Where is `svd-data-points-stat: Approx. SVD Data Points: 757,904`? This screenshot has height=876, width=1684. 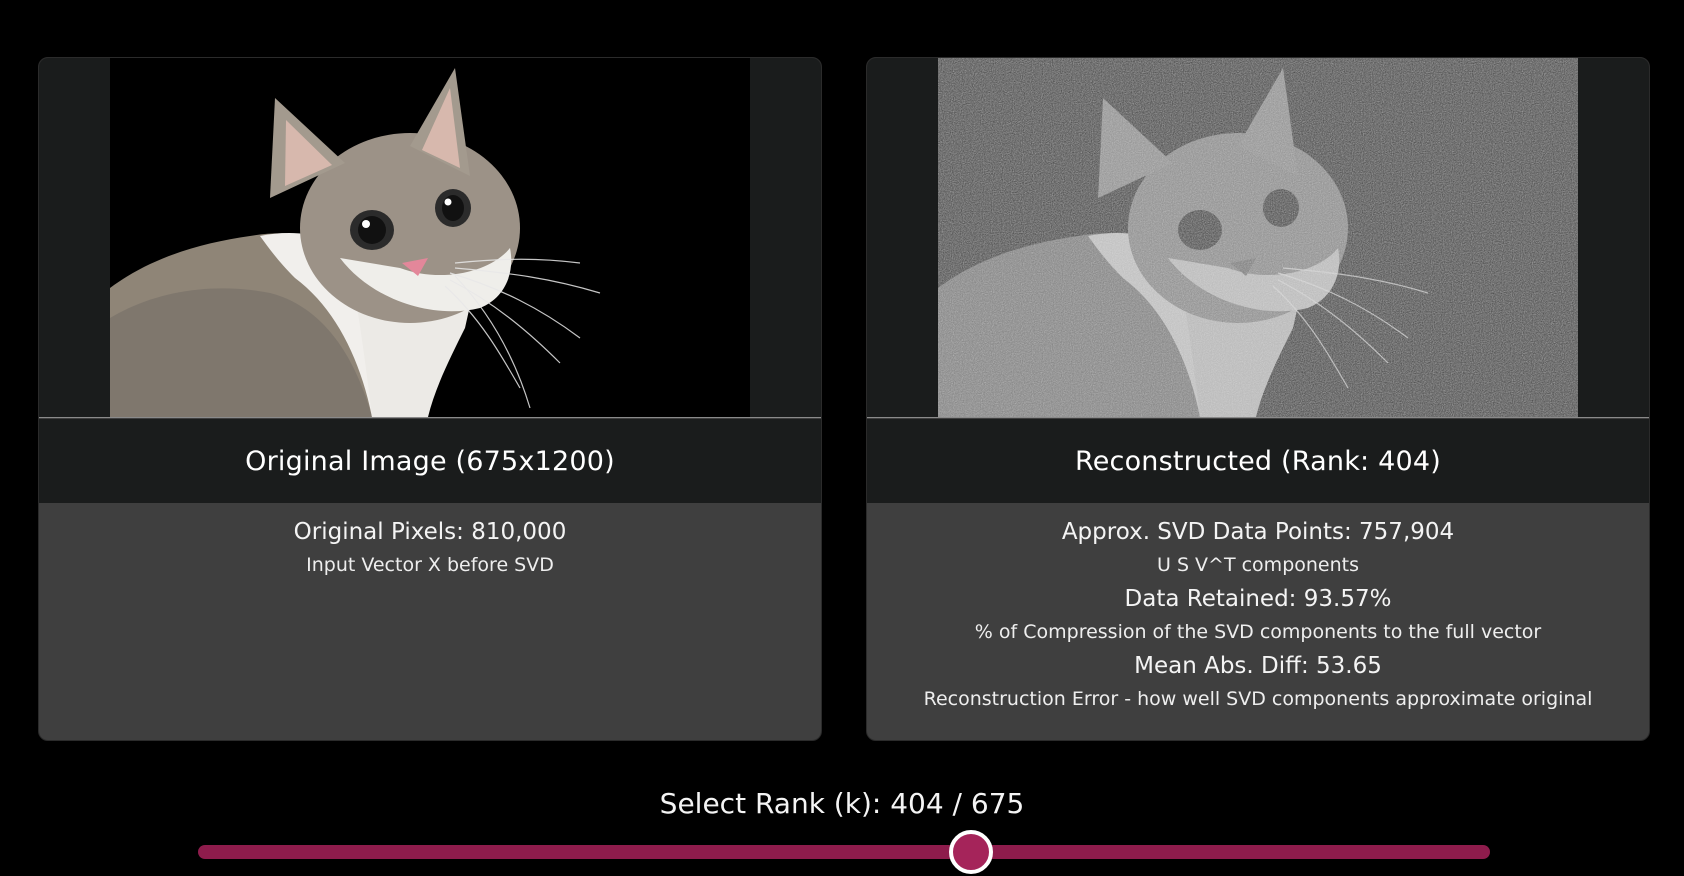 svd-data-points-stat: Approx. SVD Data Points: 757,904 is located at coordinates (1258, 532).